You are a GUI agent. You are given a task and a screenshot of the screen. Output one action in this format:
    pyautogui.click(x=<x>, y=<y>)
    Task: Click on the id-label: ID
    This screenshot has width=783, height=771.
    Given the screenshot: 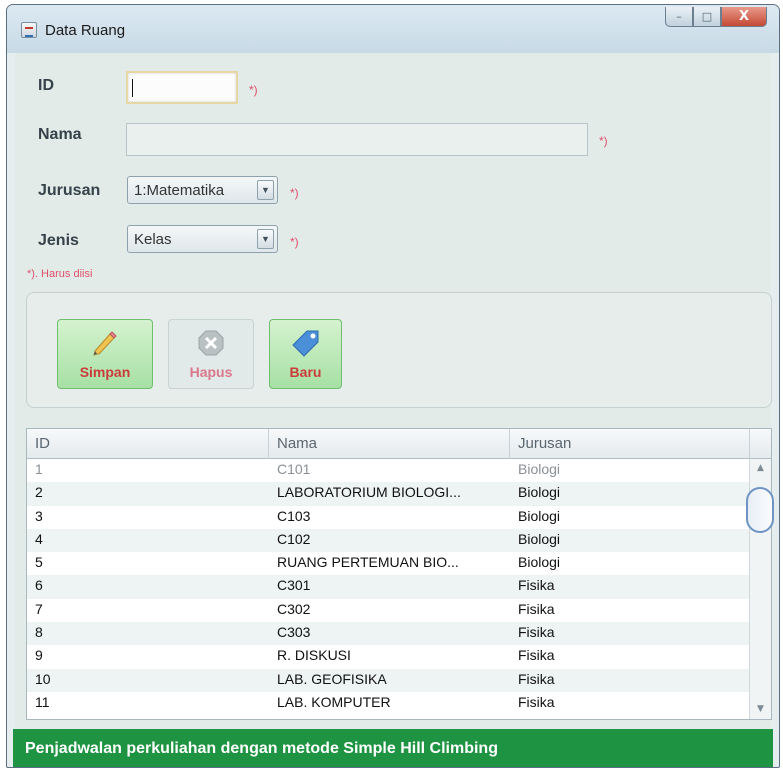 What is the action you would take?
    pyautogui.click(x=46, y=85)
    